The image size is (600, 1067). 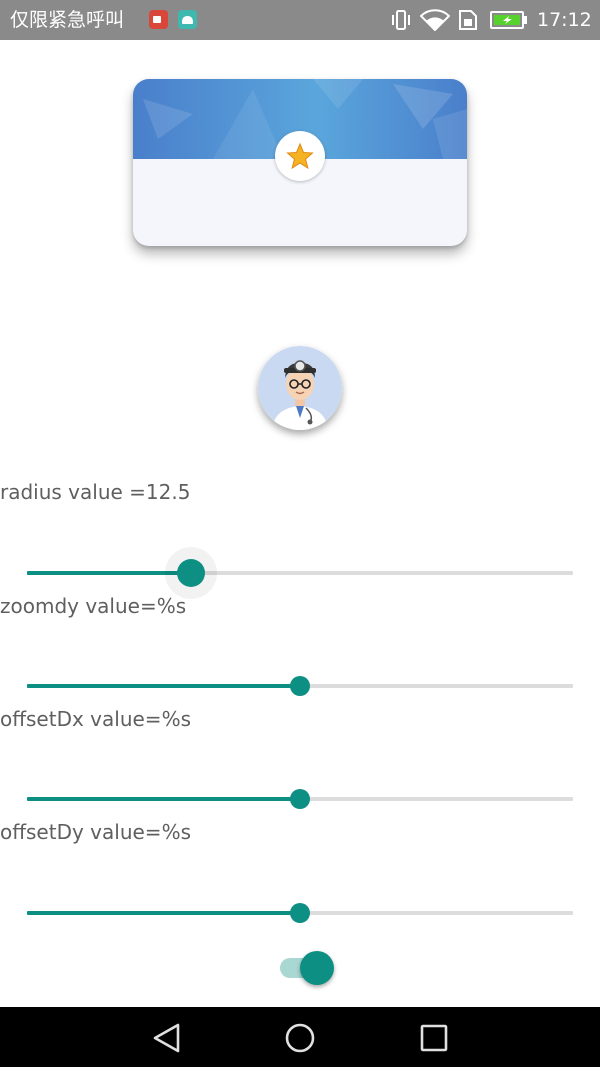 I want to click on doctor-avatar-icon, so click(x=300, y=388).